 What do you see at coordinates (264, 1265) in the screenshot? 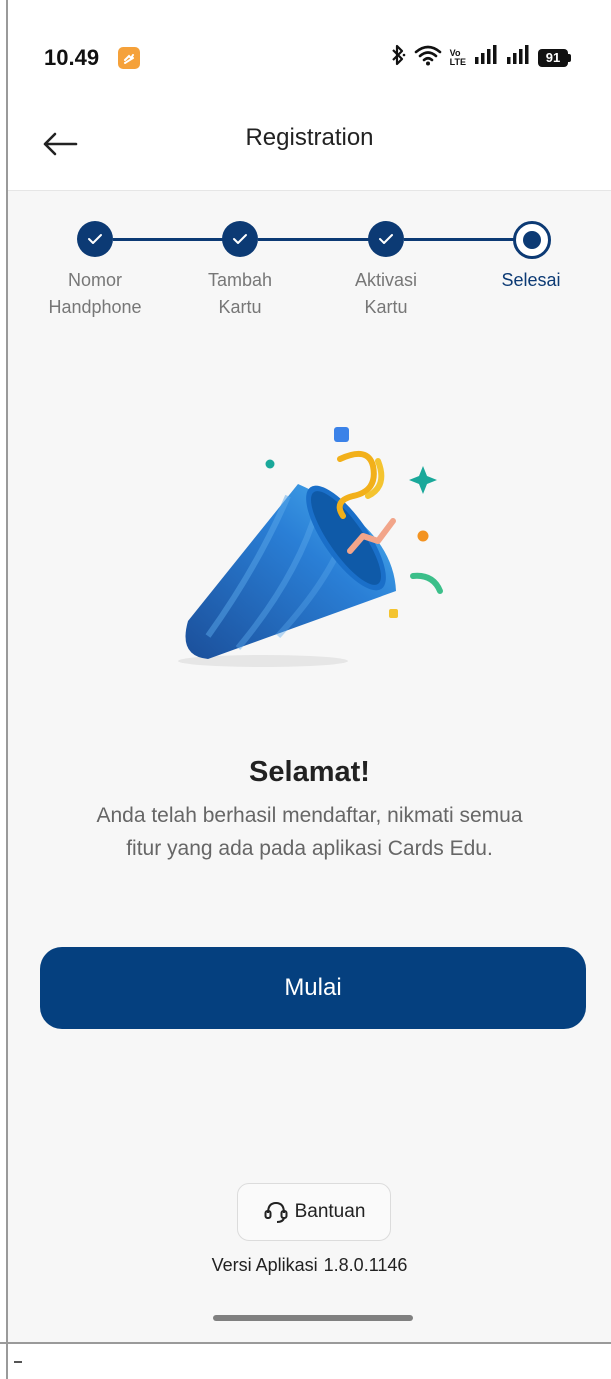
I see `version-label: Versi Aplikasi` at bounding box center [264, 1265].